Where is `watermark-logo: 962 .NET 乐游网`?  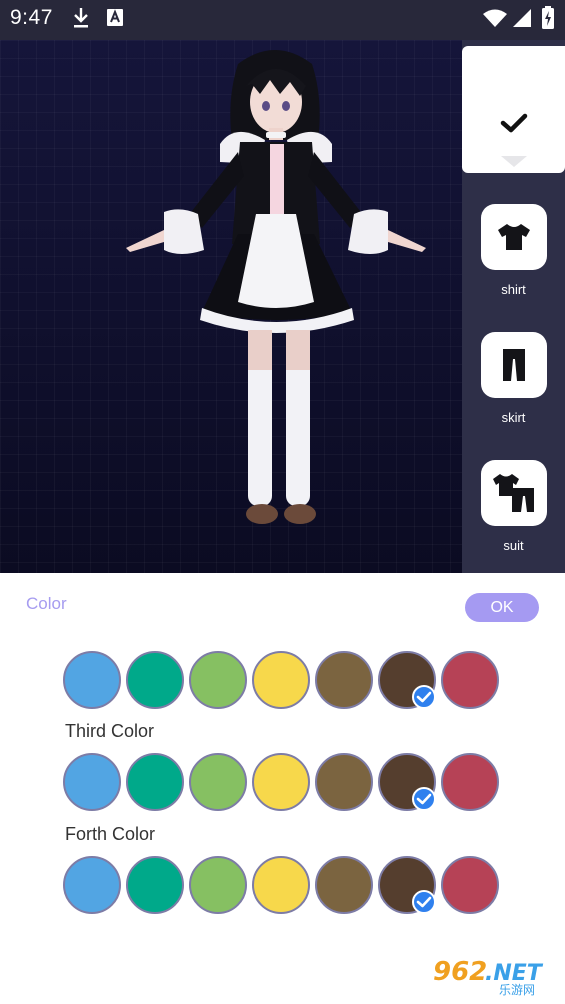 watermark-logo: 962 .NET 乐游网 is located at coordinates (492, 974).